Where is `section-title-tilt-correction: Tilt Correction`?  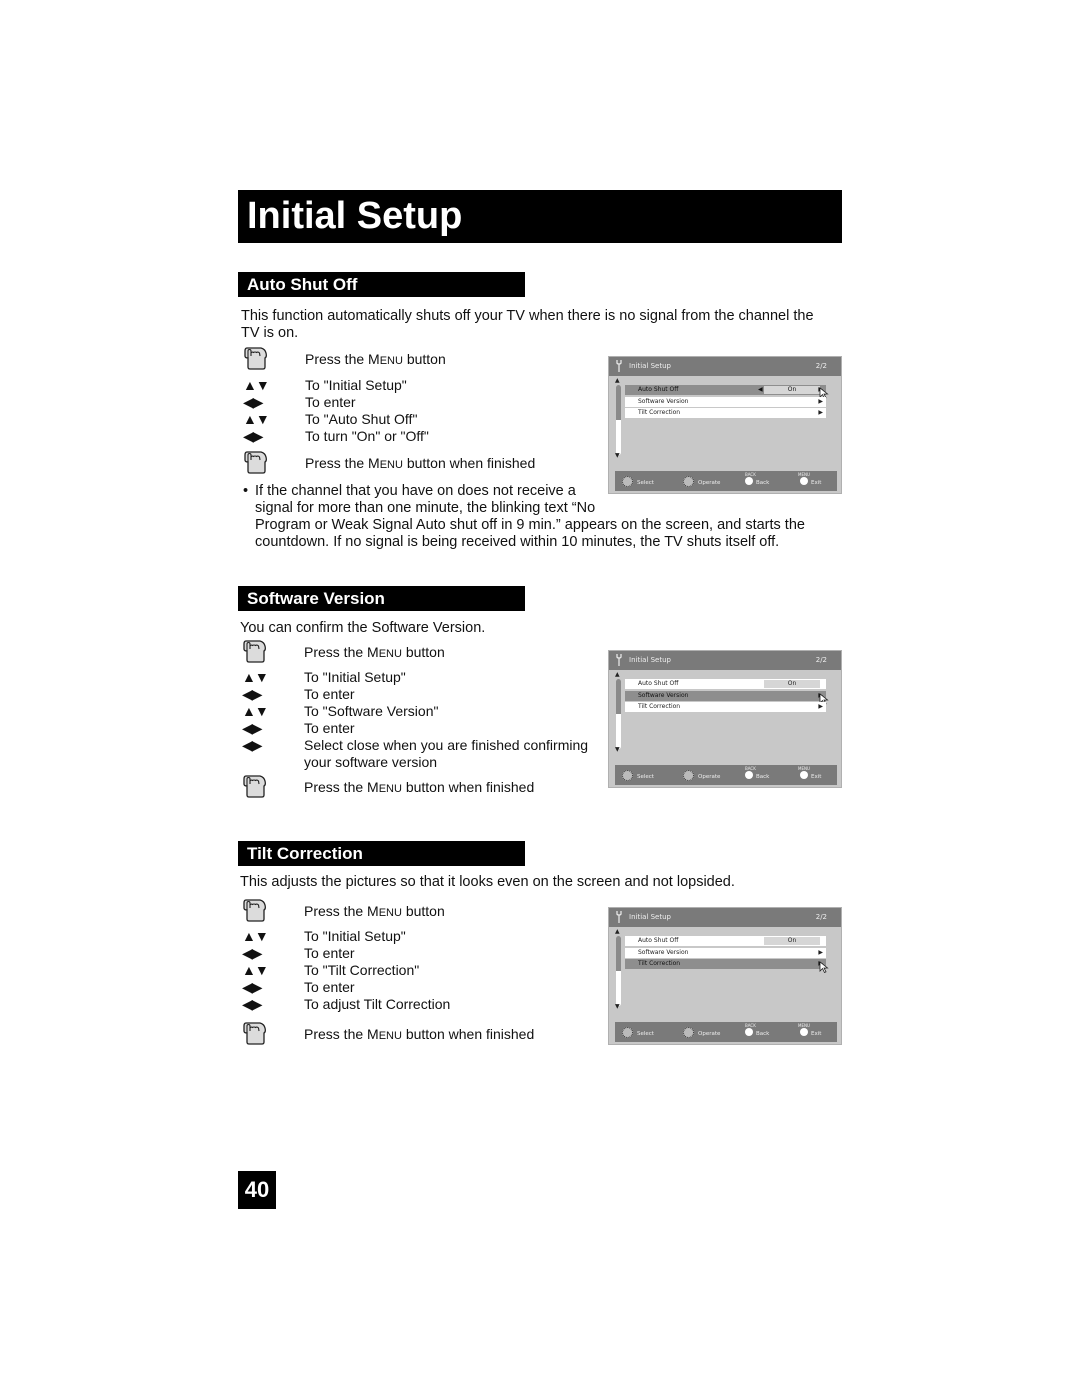 section-title-tilt-correction: Tilt Correction is located at coordinates (381, 853).